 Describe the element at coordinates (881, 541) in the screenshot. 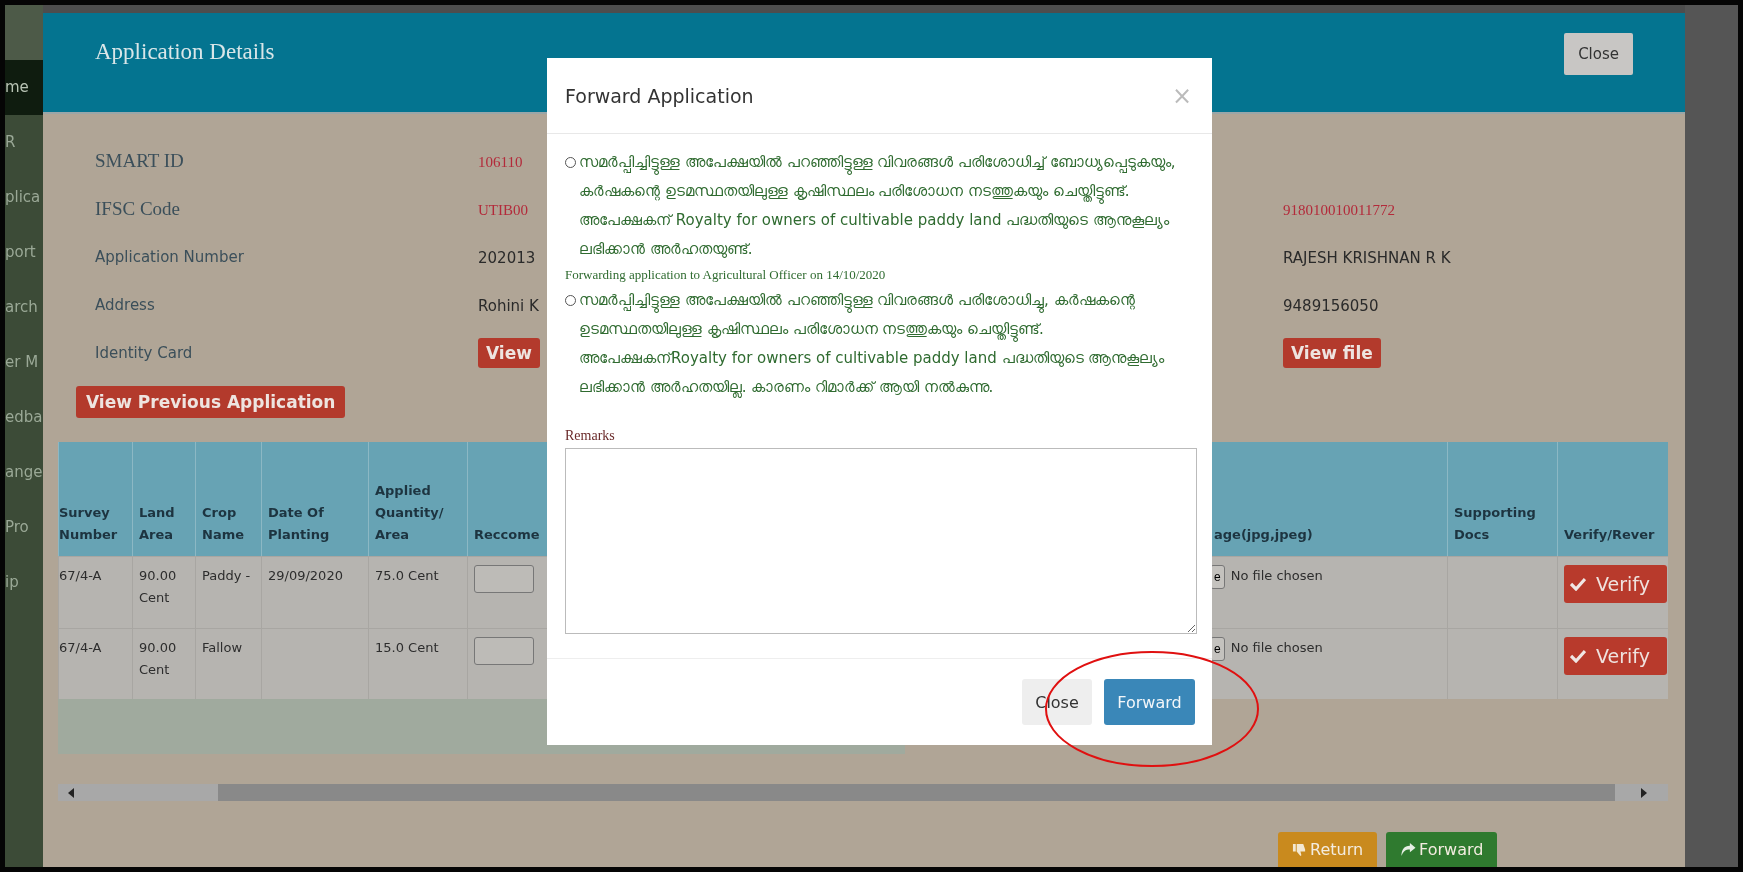

I see `remarks-field` at that location.